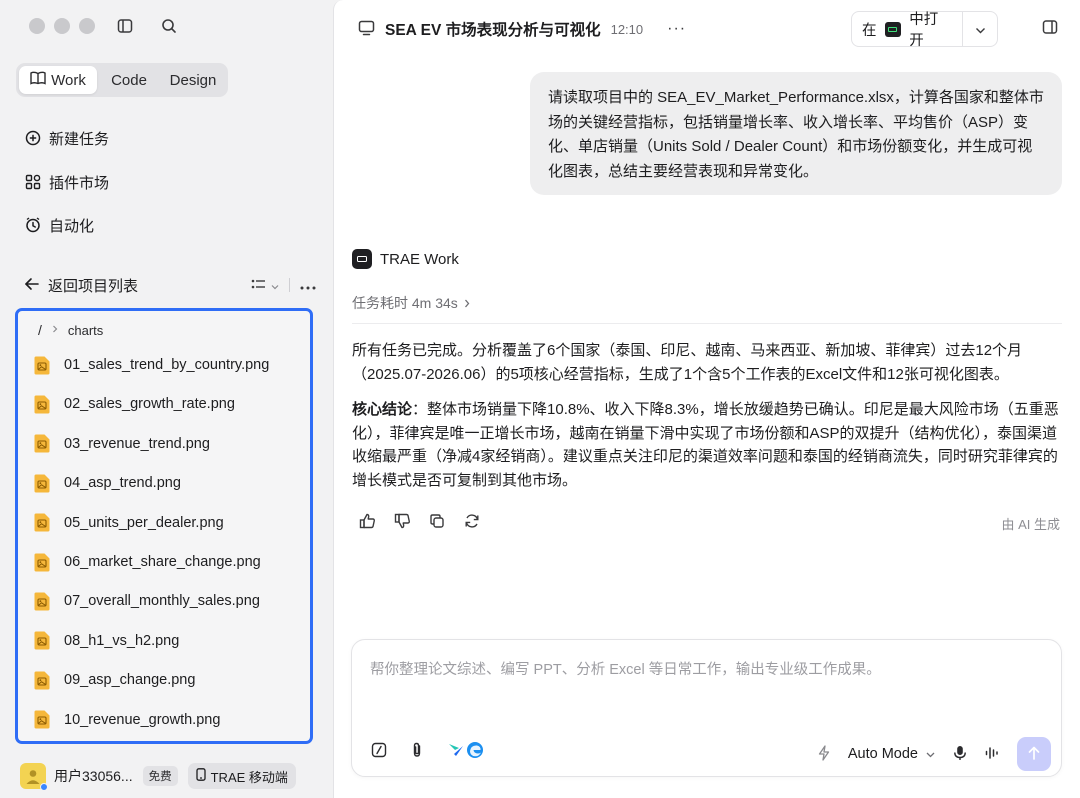  Describe the element at coordinates (705, 688) in the screenshot. I see `prompt-input` at that location.